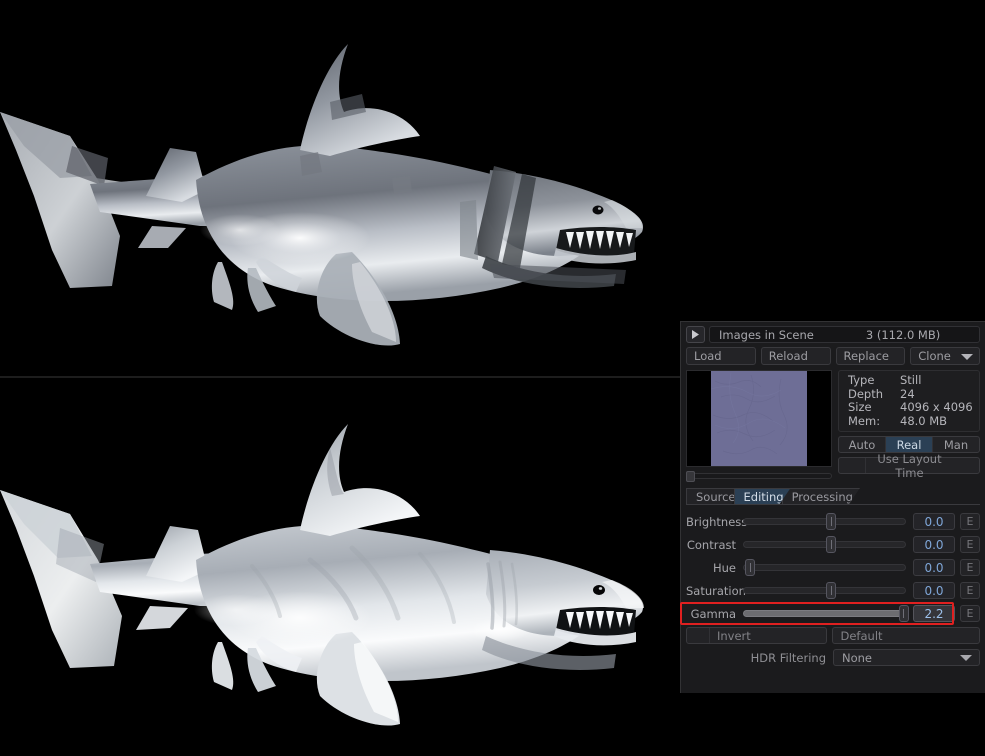 The width and height of the screenshot is (985, 756). I want to click on saturation-envelope-button: E, so click(970, 590).